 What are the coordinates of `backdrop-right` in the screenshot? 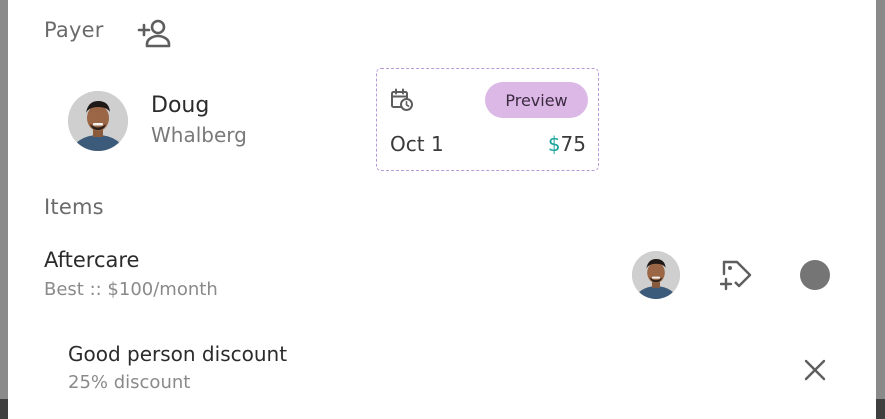 It's located at (880, 209).